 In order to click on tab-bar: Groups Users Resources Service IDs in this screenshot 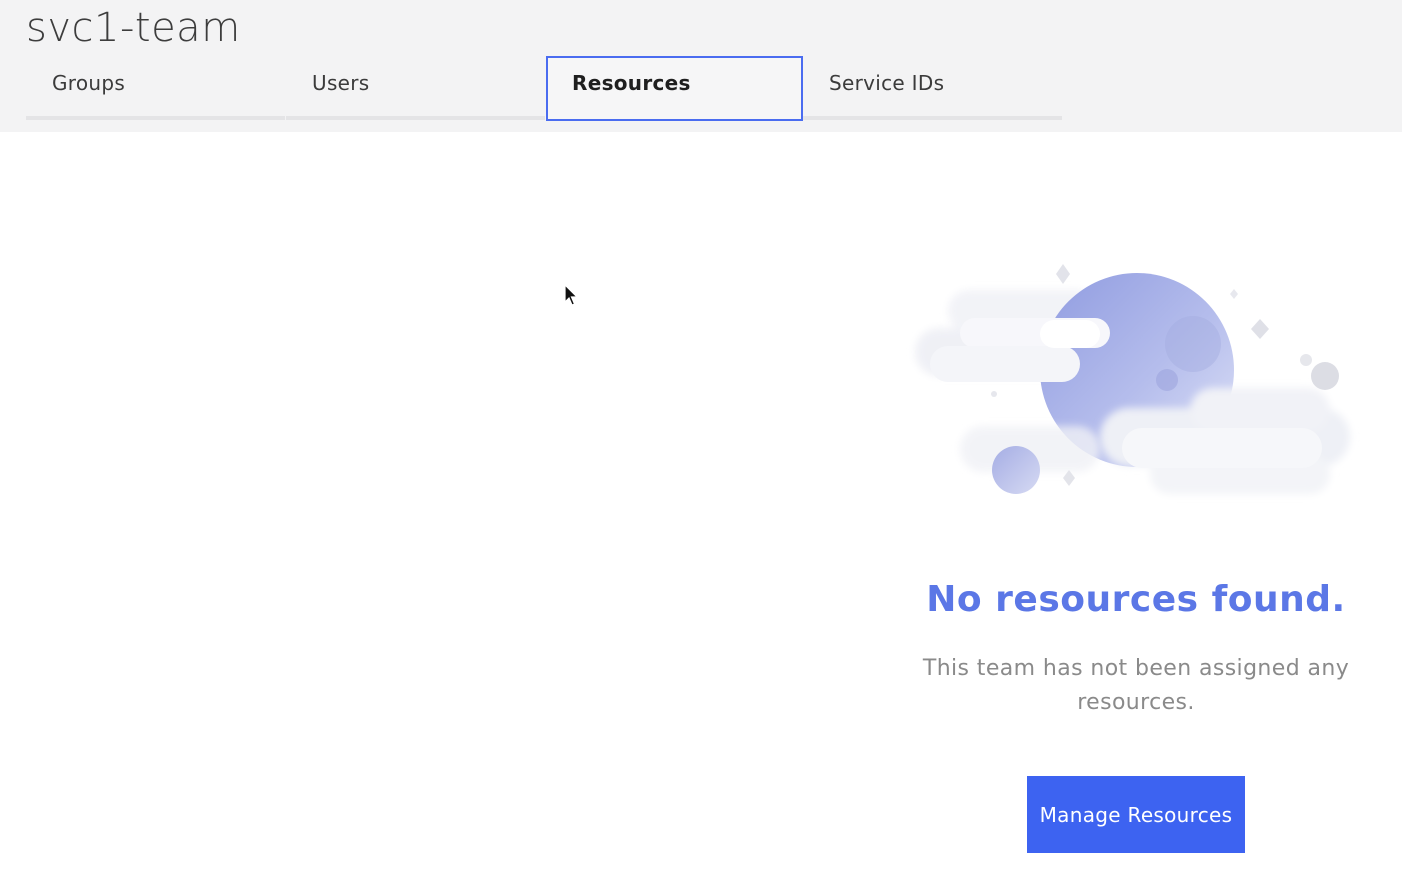, I will do `click(544, 89)`.